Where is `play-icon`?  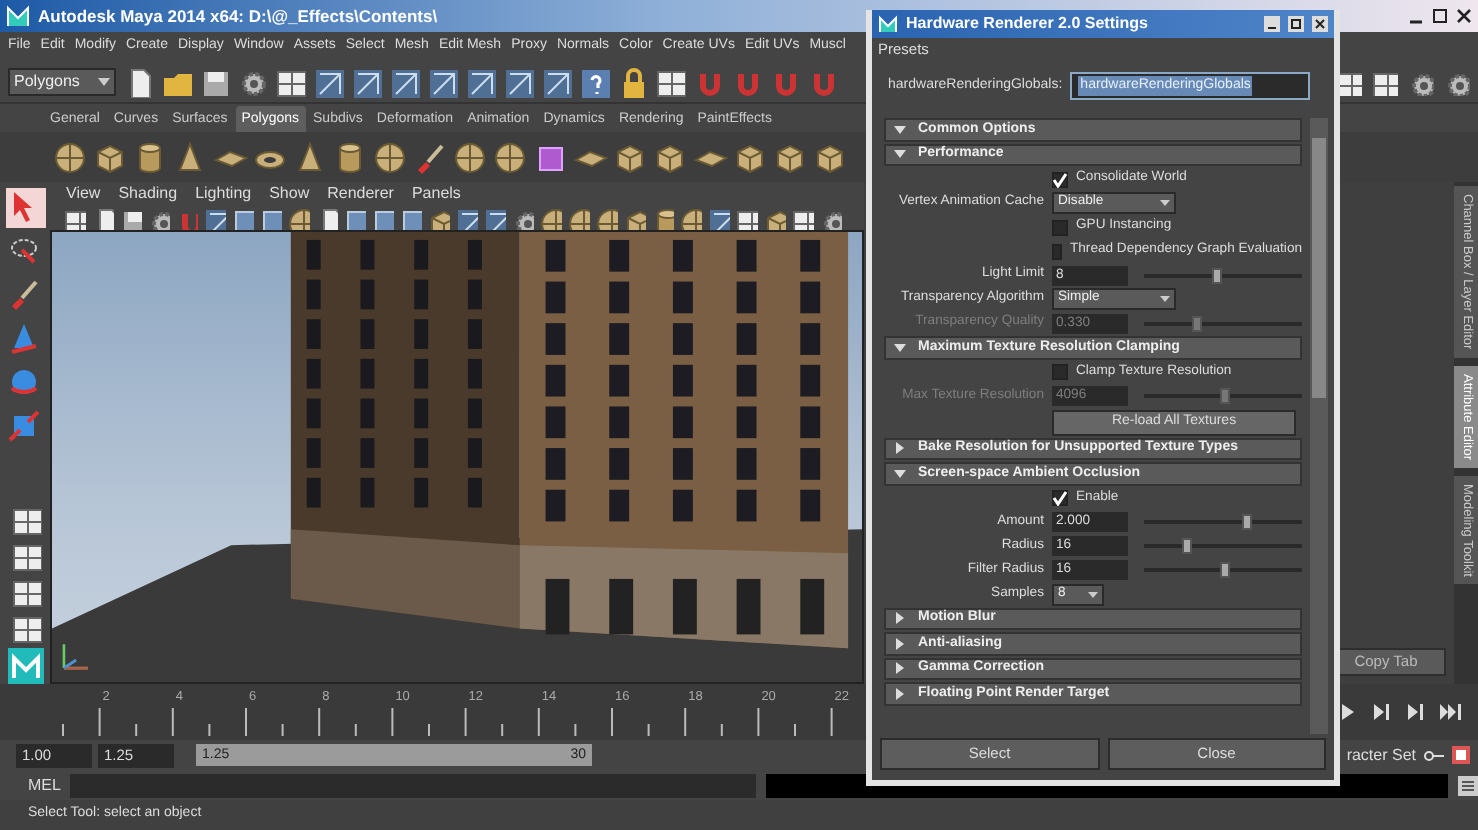
play-icon is located at coordinates (1348, 712).